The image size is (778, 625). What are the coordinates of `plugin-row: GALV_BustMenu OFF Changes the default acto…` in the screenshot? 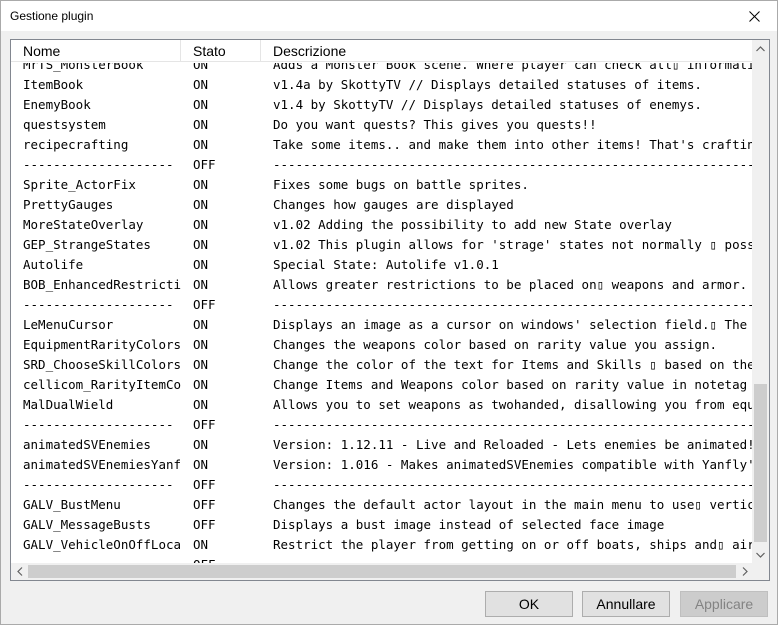 It's located at (382, 505).